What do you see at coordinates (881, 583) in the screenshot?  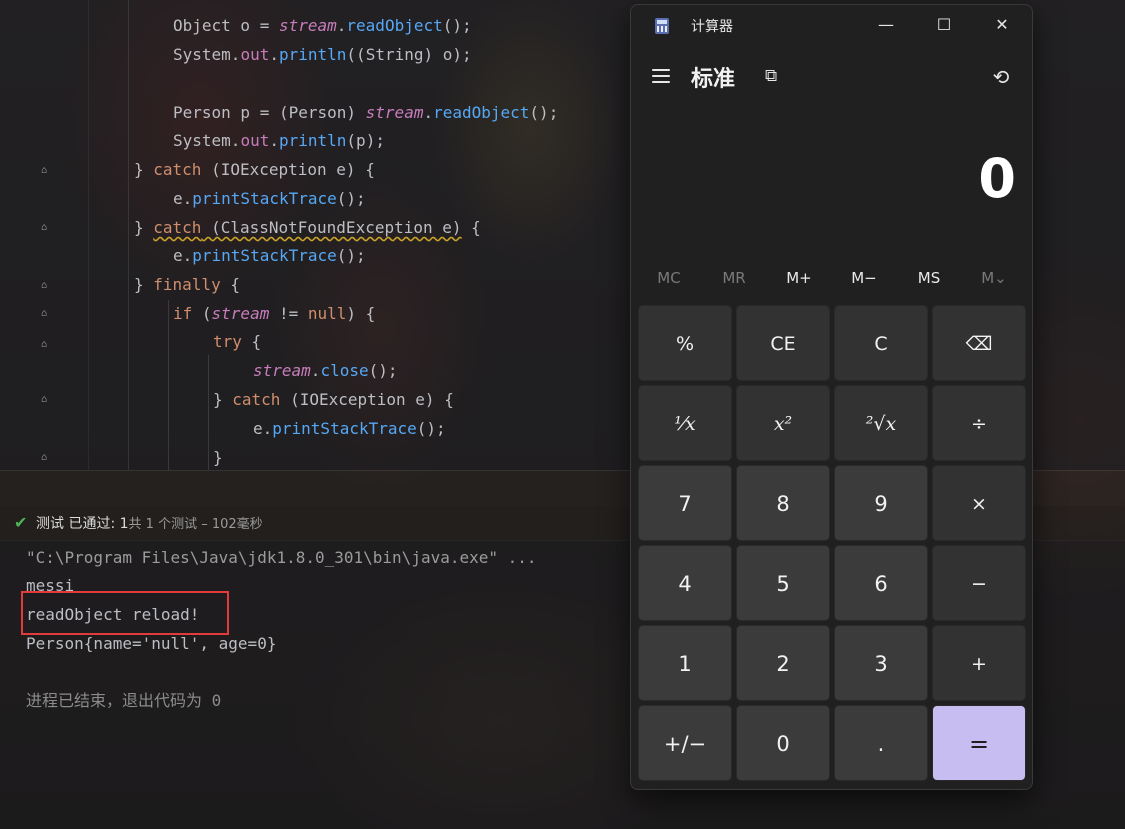 I see `key-6: 6` at bounding box center [881, 583].